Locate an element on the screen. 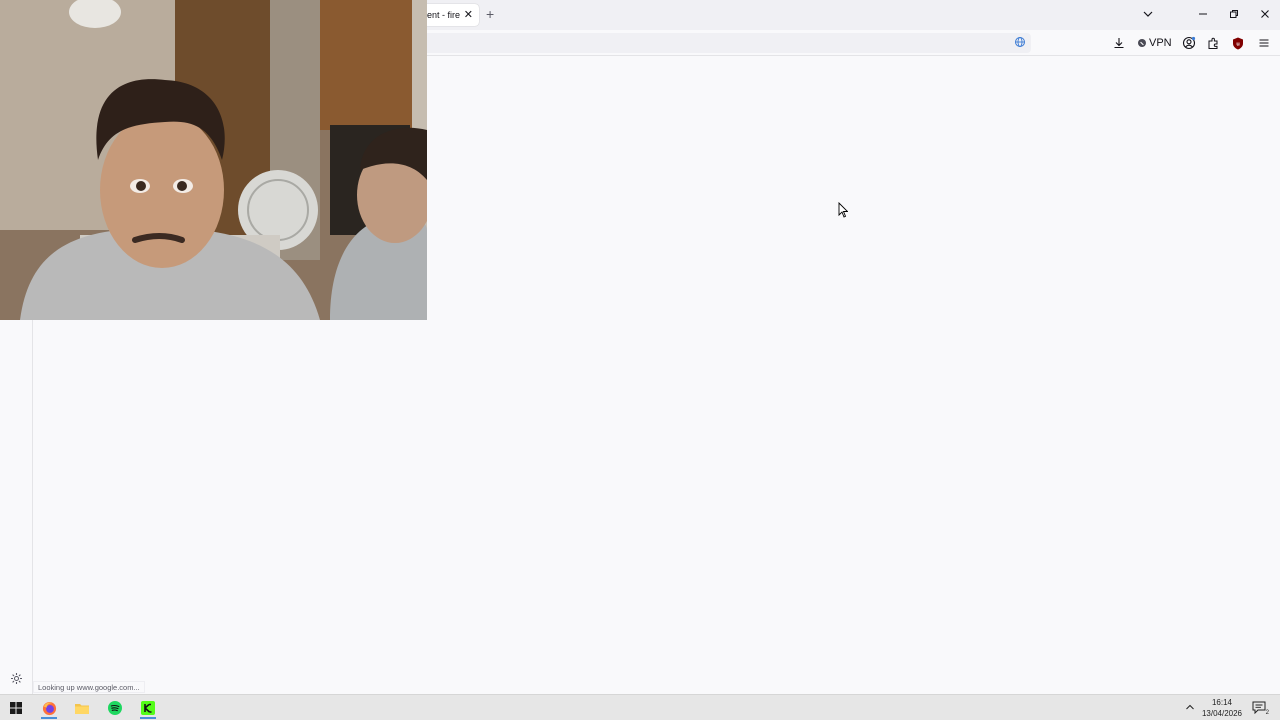  extensions-button is located at coordinates (1213, 43).